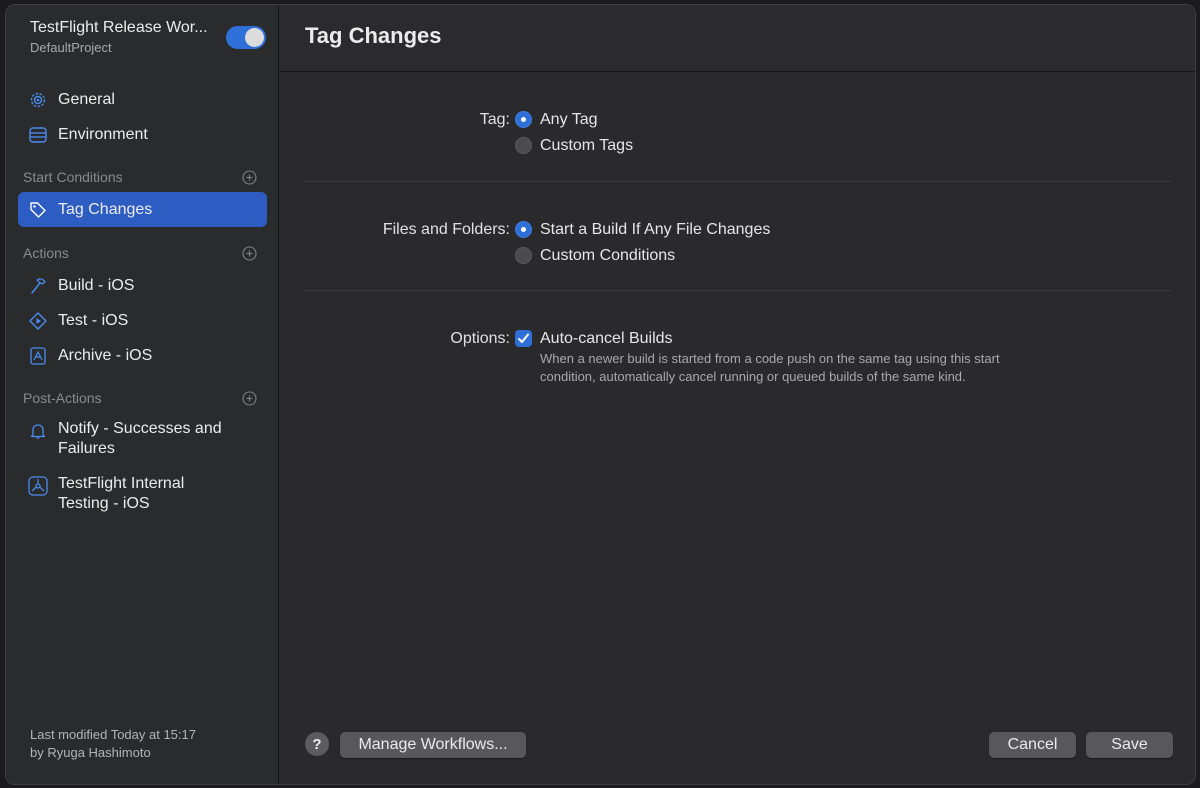  Describe the element at coordinates (1129, 745) in the screenshot. I see `save-button: Save` at that location.